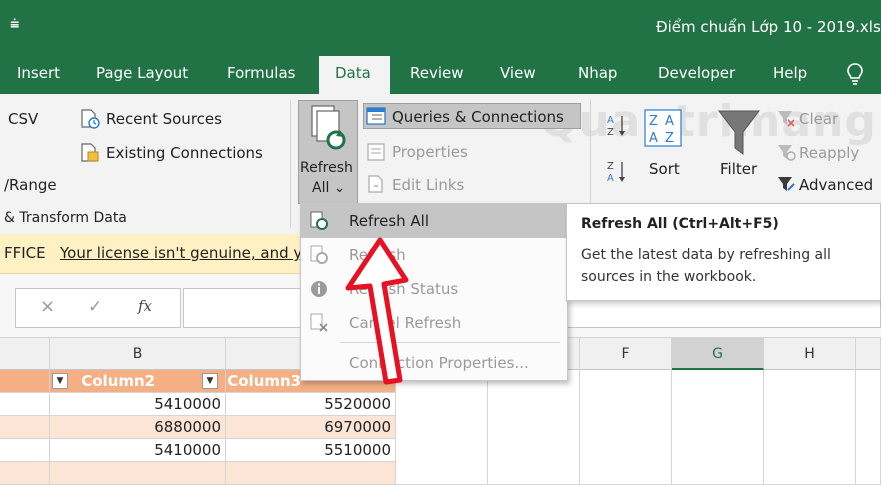 The height and width of the screenshot is (485, 881). I want to click on red-annotation-arrow, so click(377, 311).